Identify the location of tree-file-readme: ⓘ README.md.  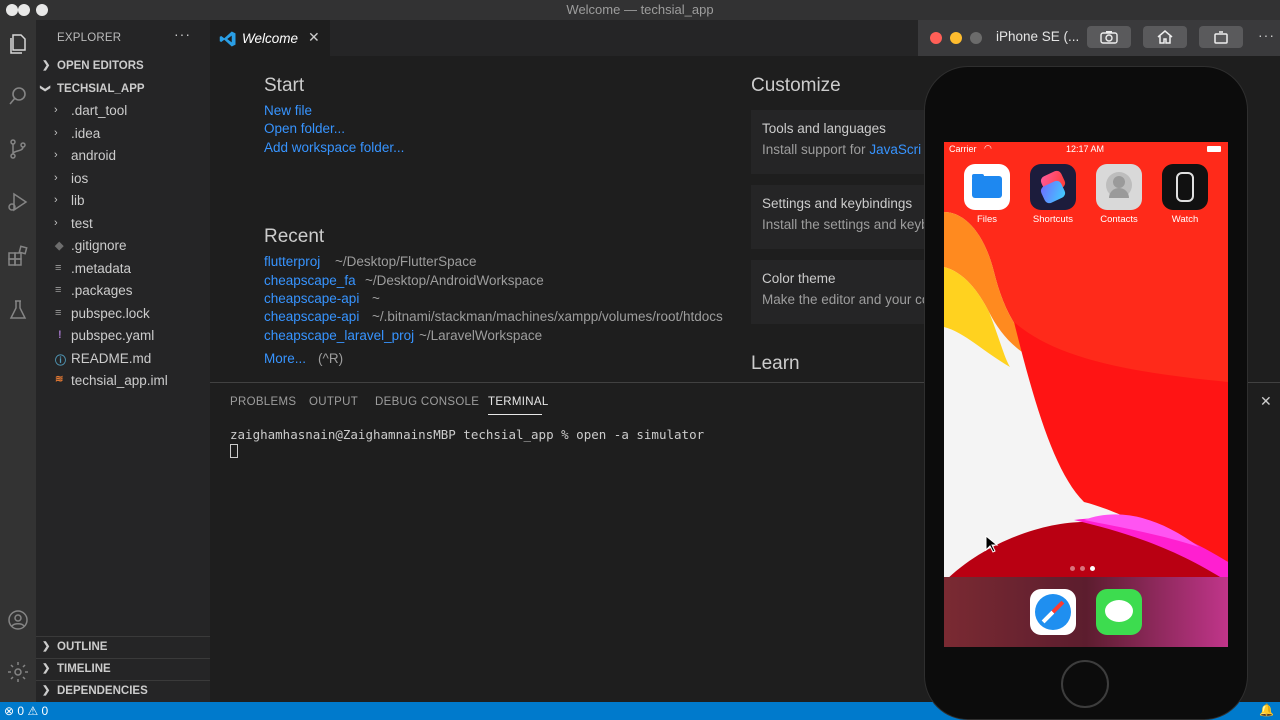
(123, 360).